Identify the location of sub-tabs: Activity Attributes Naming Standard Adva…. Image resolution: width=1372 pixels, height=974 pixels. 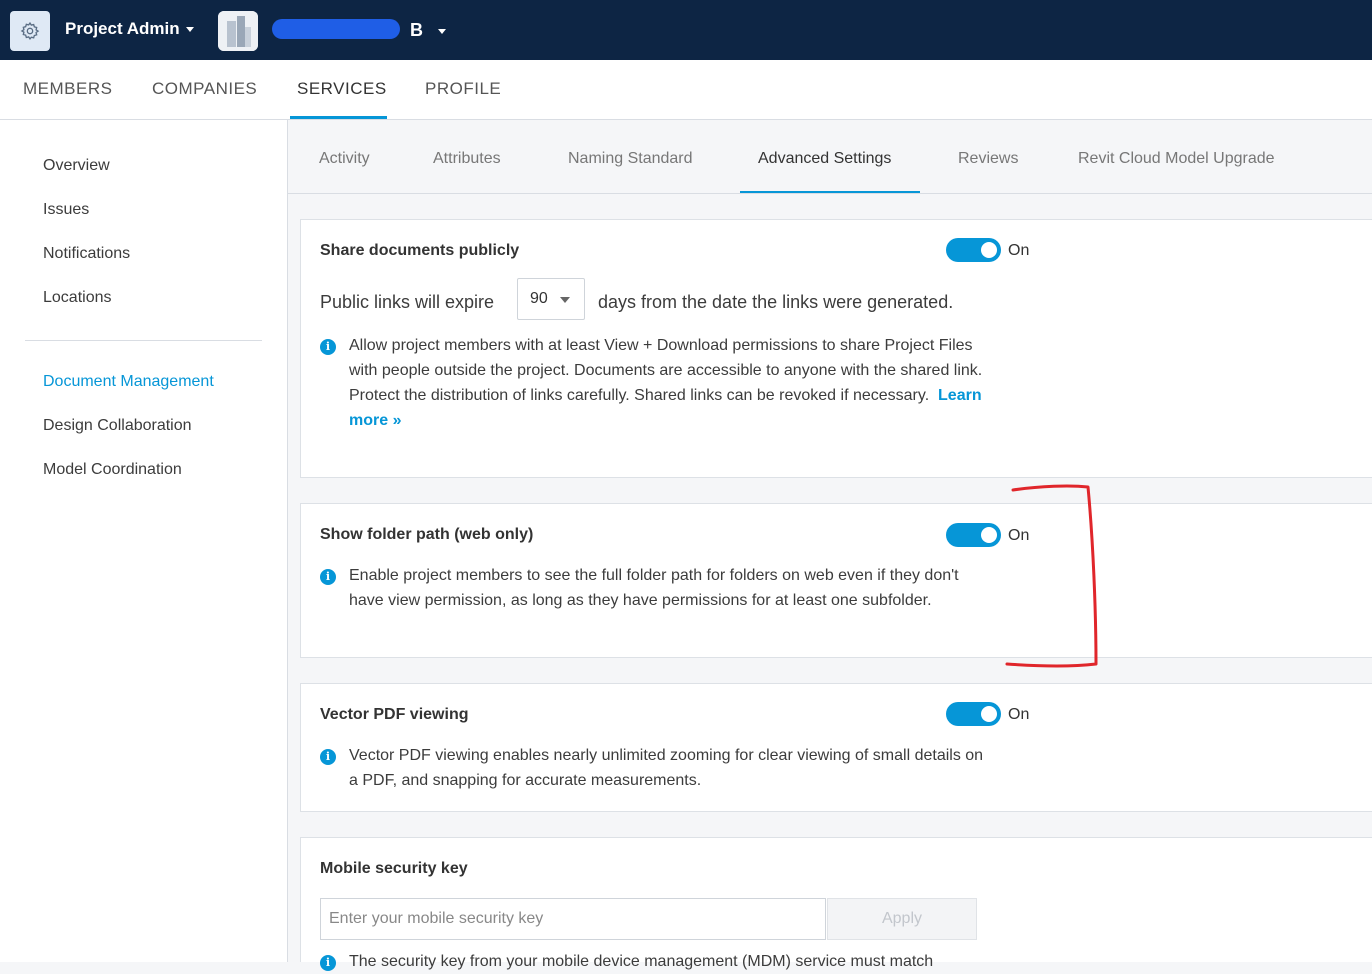
(830, 157).